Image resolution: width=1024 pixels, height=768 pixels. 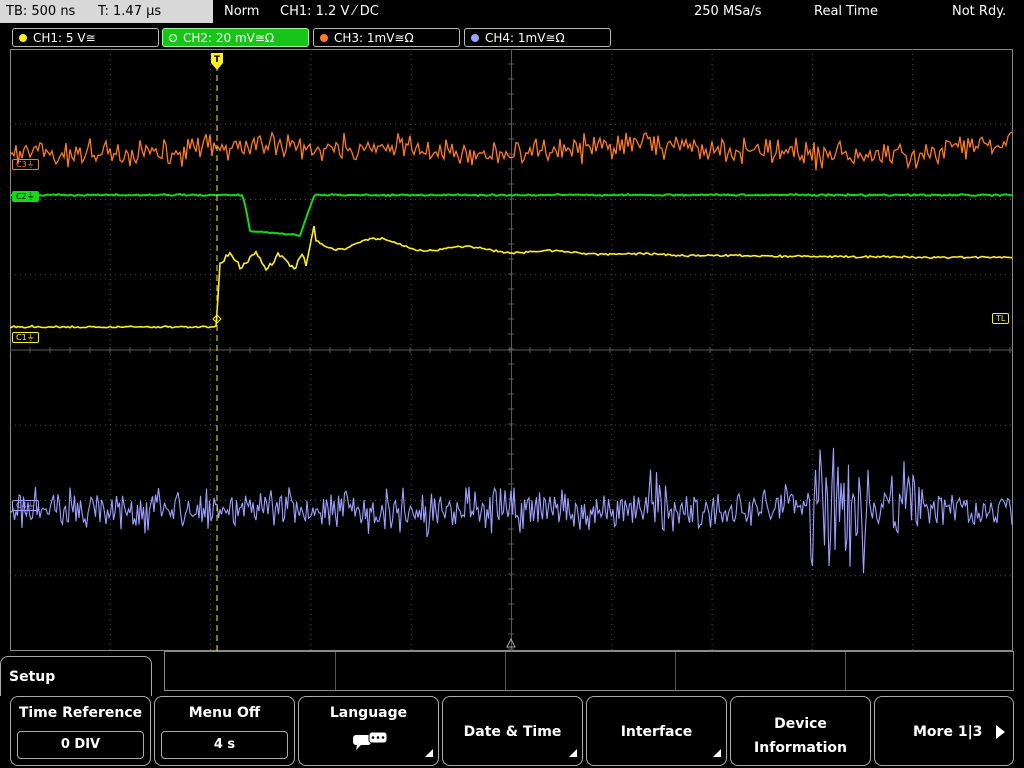 I want to click on ch1-offset-marker: C1⏚, so click(x=25, y=337).